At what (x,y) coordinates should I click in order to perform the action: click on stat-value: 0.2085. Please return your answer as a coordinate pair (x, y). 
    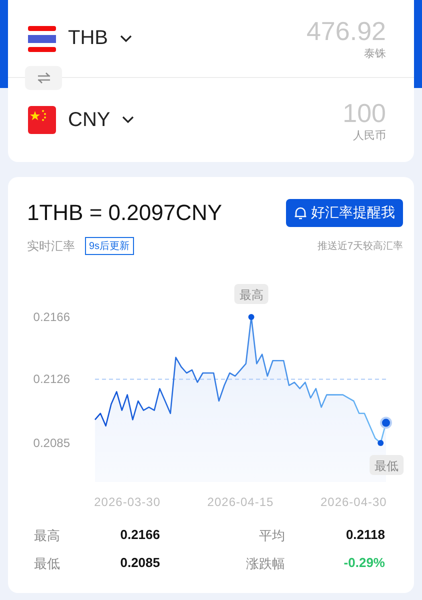
    Looking at the image, I should click on (139, 563).